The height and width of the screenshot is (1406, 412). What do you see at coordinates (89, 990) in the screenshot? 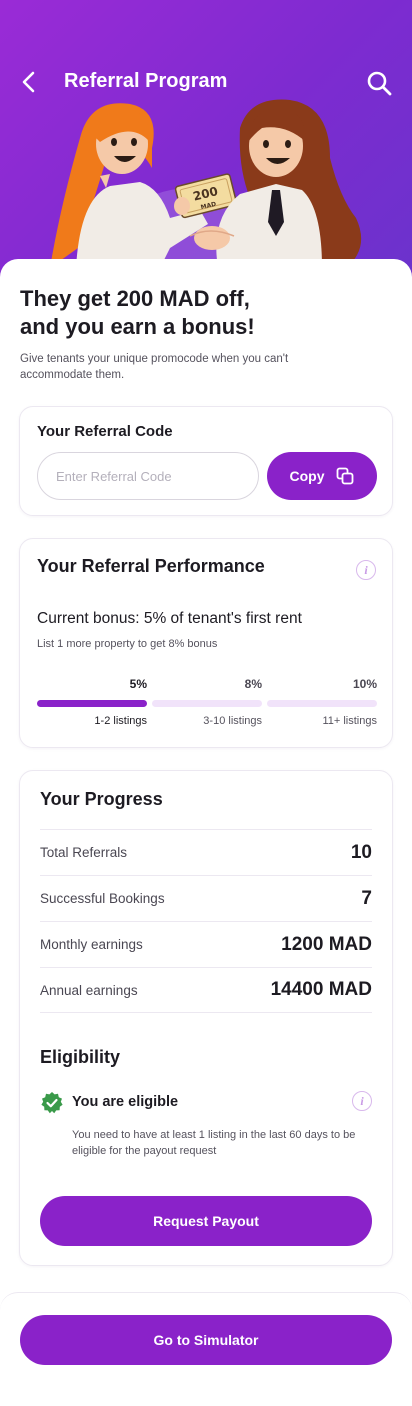
I see `stat-label: Annual earnings` at bounding box center [89, 990].